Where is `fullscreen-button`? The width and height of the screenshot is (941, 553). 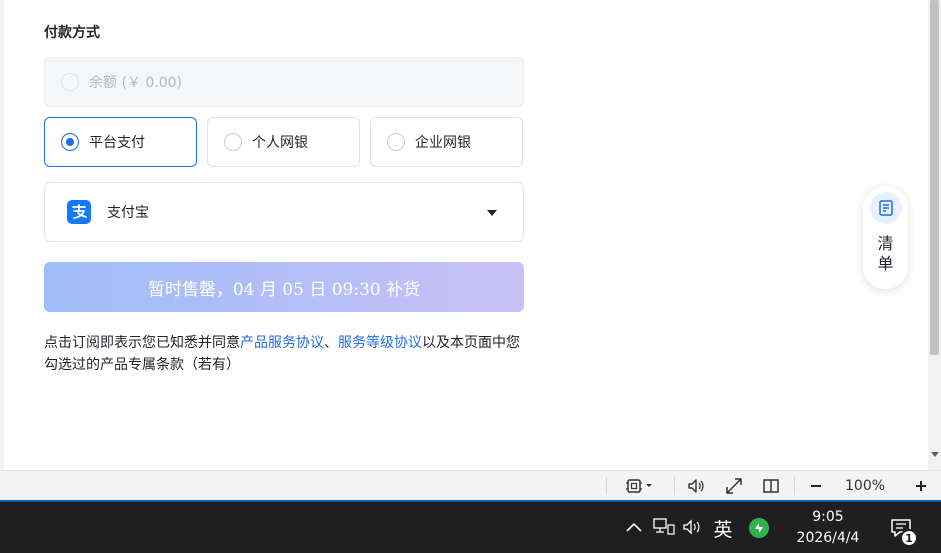
fullscreen-button is located at coordinates (734, 486).